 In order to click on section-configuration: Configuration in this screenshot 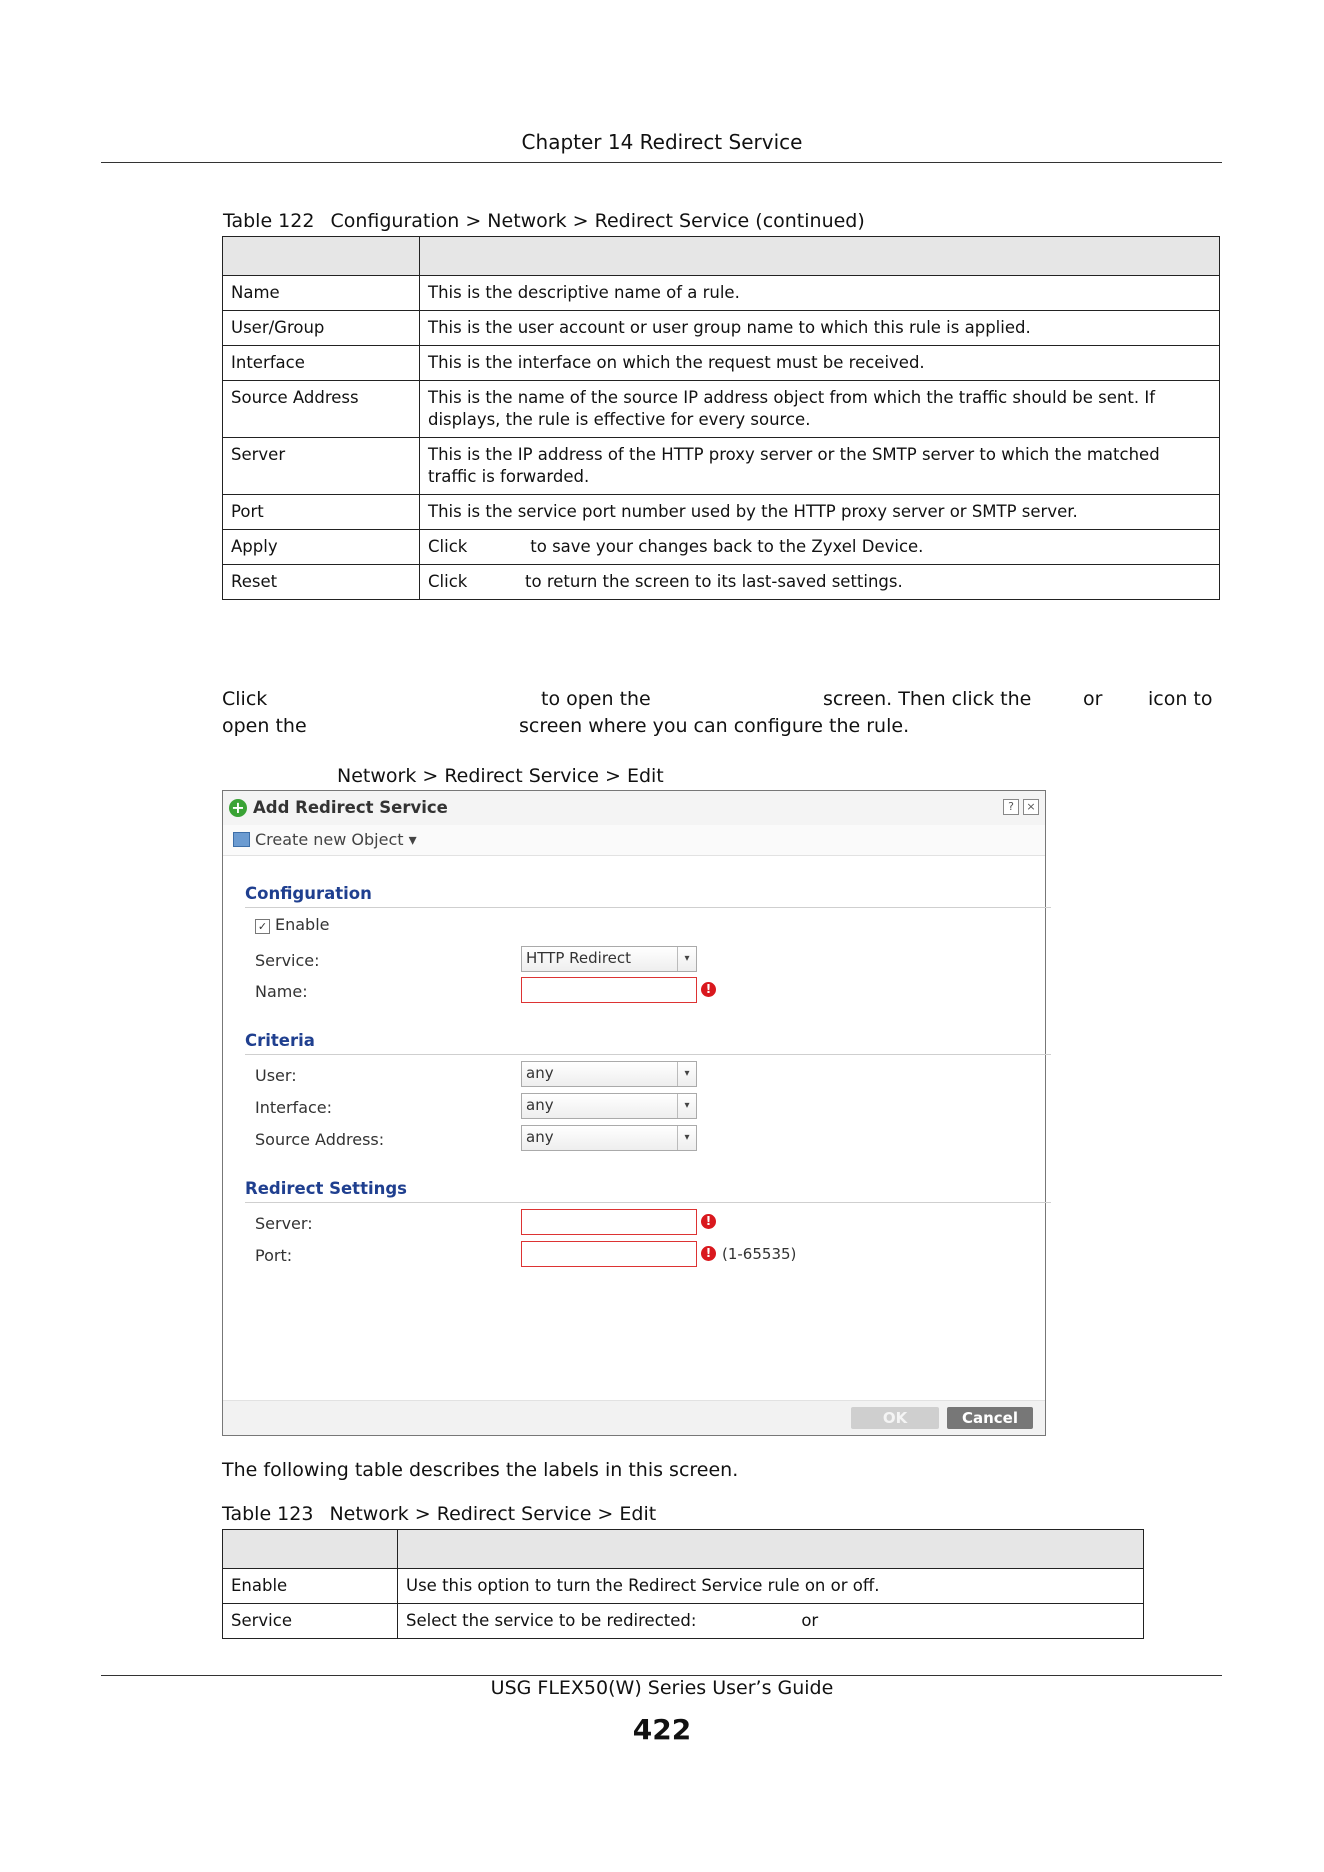, I will do `click(308, 893)`.